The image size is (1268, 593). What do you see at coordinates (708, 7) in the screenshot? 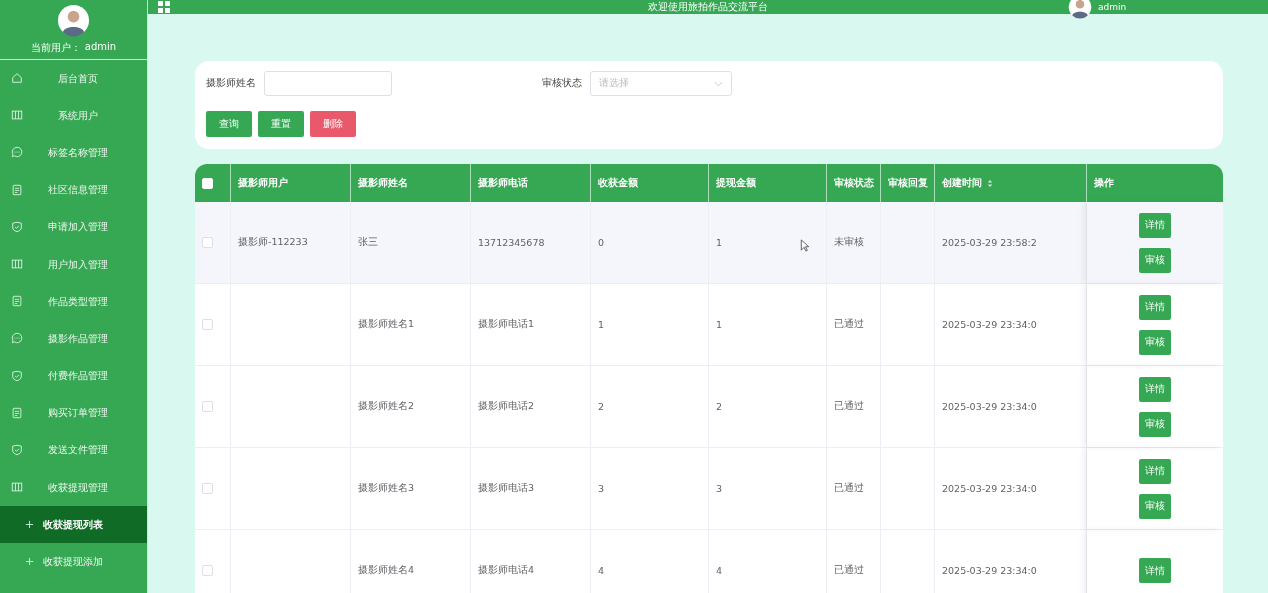
I see `page-title: 欢迎使用旅拍作品交流平台` at bounding box center [708, 7].